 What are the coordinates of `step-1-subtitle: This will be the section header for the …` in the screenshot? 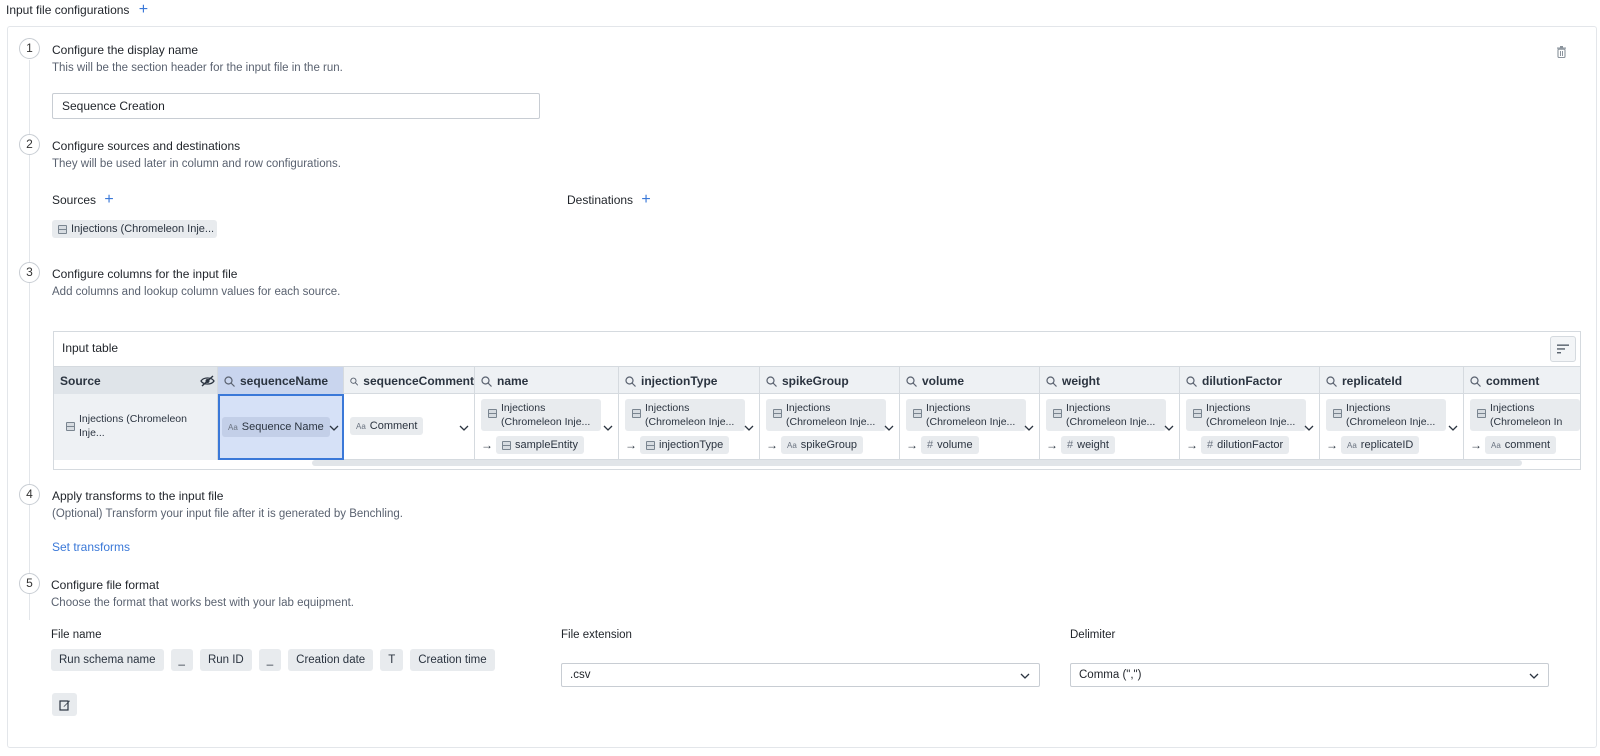 It's located at (197, 68).